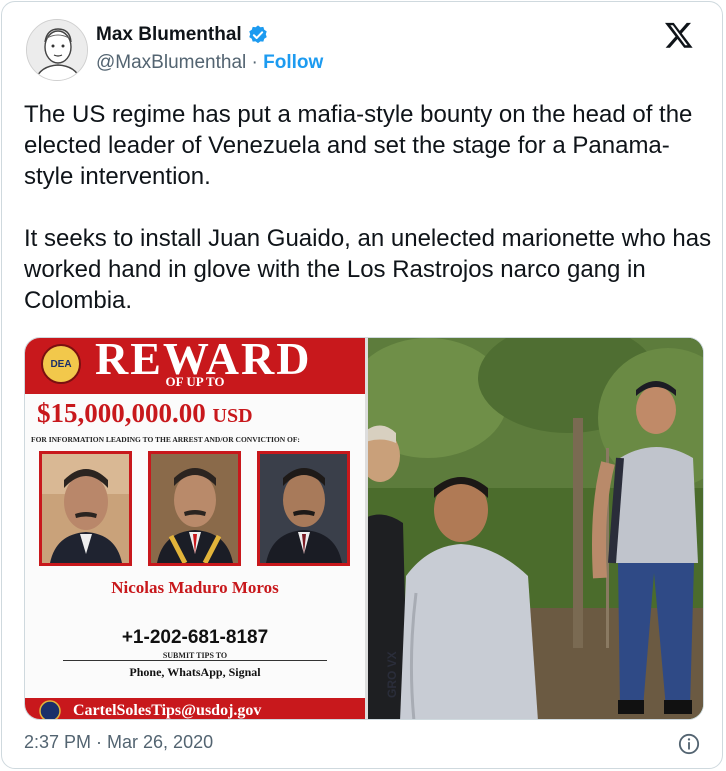 This screenshot has width=726, height=771. I want to click on poster-email: CartelSolesTips@usdoj.gov, so click(167, 710).